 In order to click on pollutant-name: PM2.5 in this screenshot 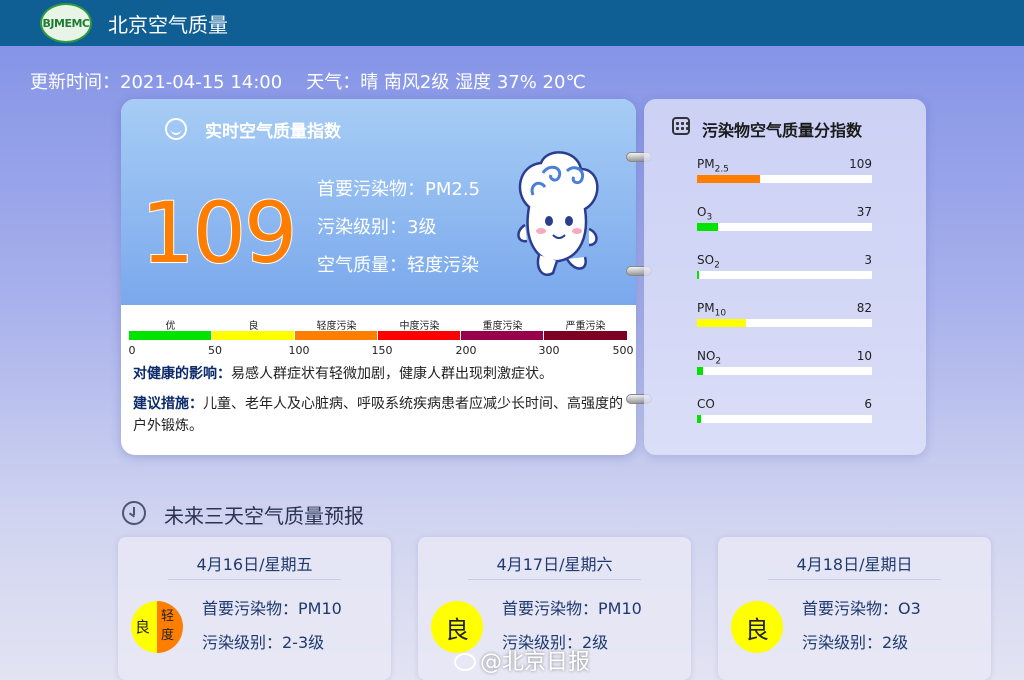, I will do `click(713, 166)`.